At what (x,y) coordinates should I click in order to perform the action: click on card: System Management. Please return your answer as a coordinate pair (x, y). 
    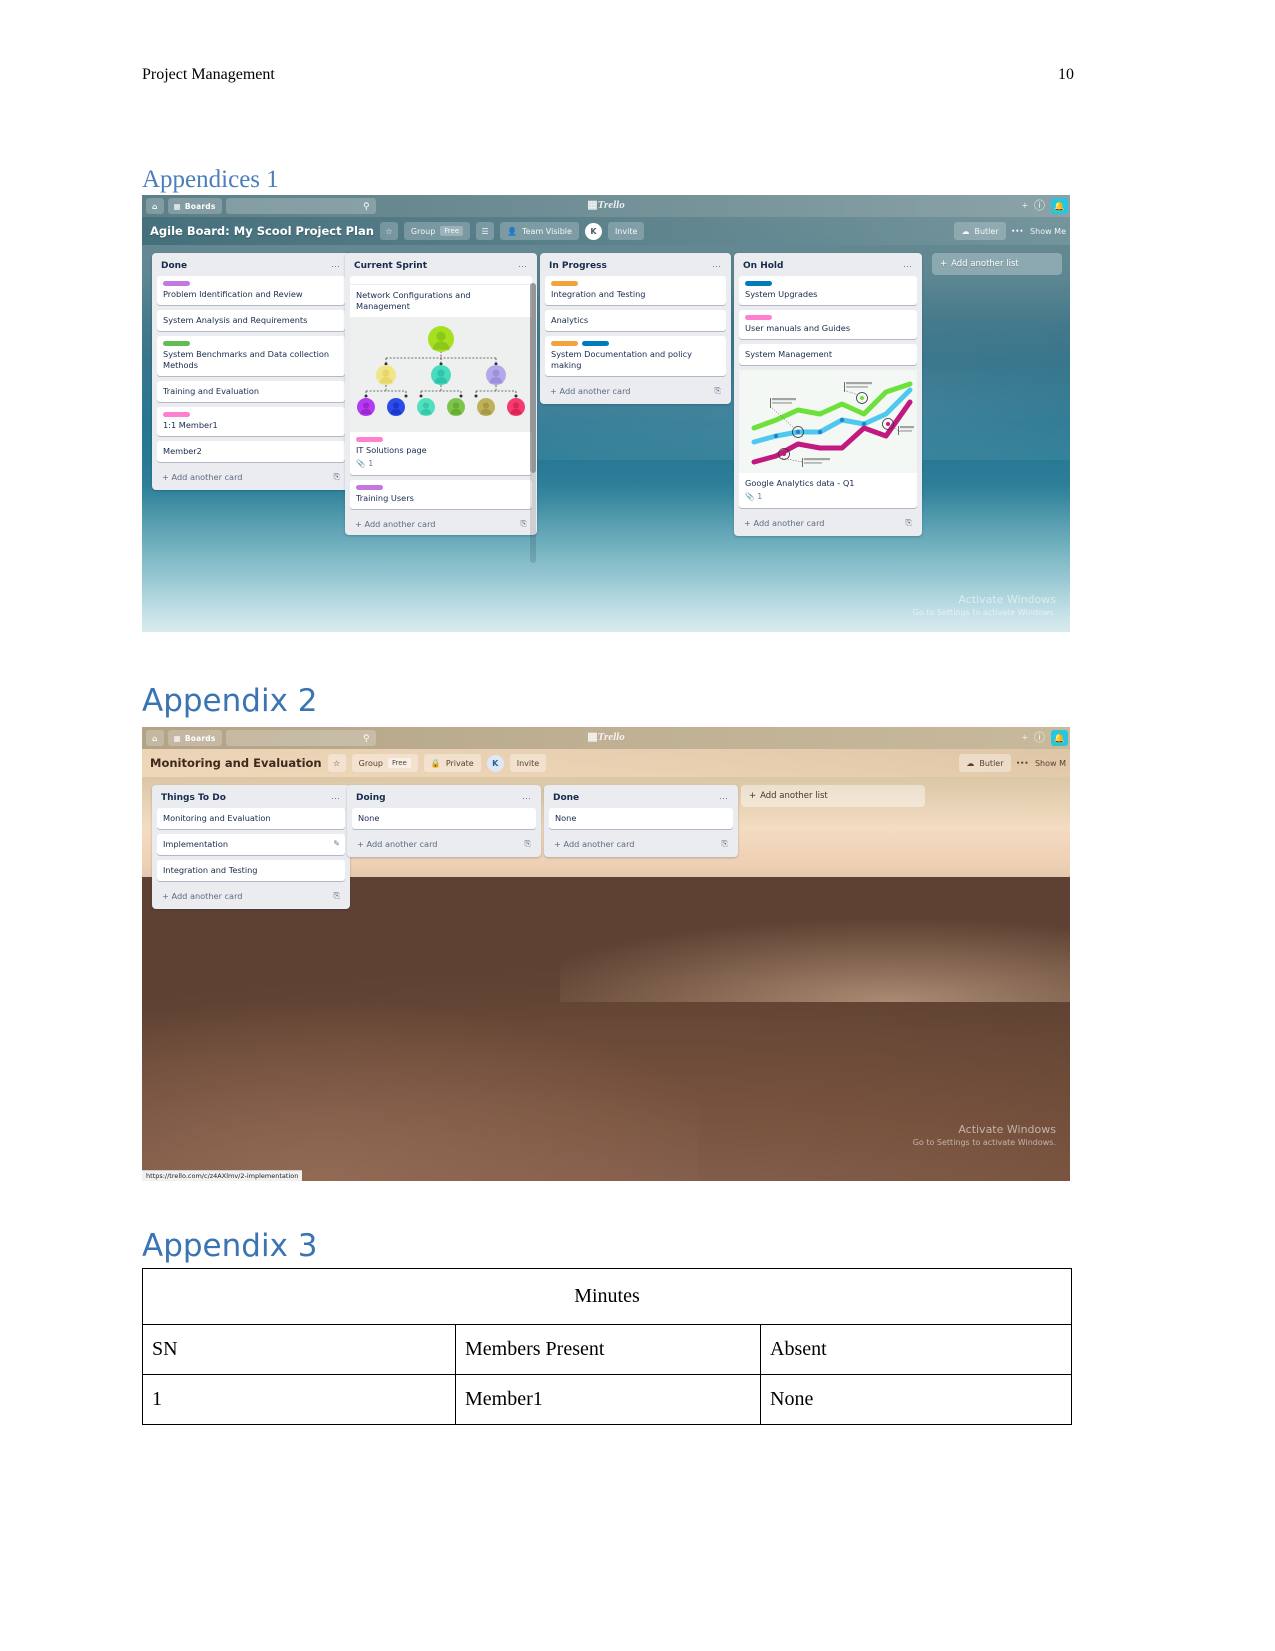
    Looking at the image, I should click on (828, 355).